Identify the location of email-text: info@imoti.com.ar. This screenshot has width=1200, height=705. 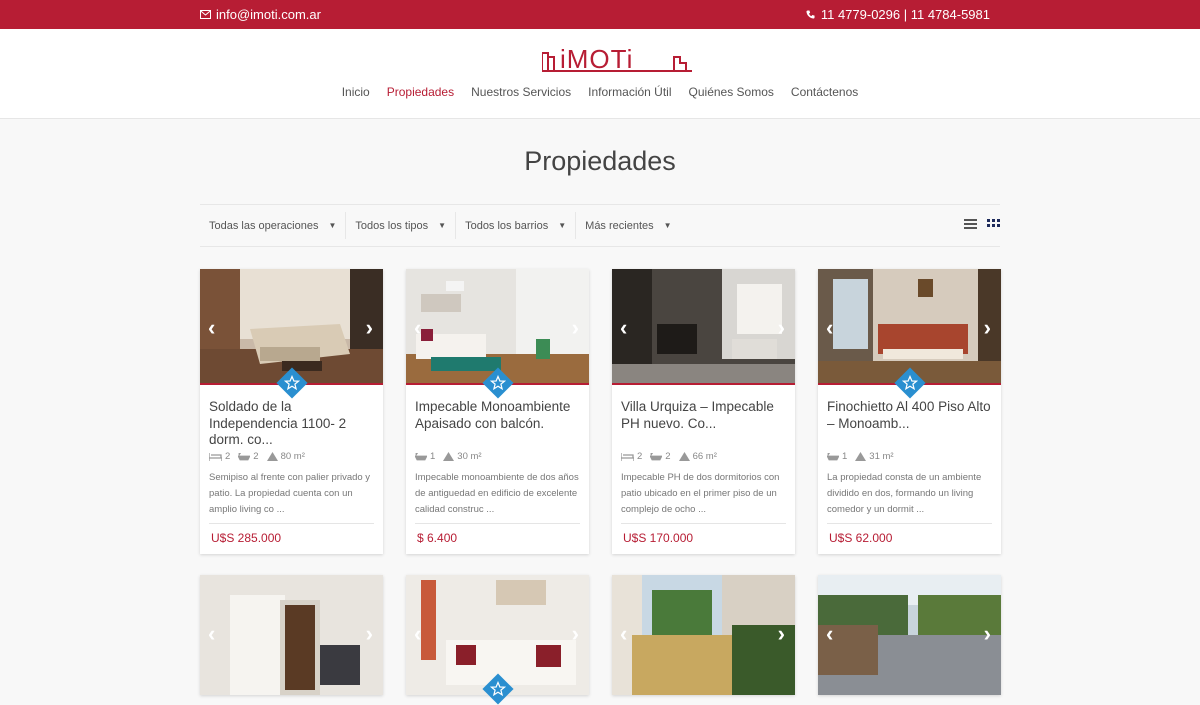
(268, 14).